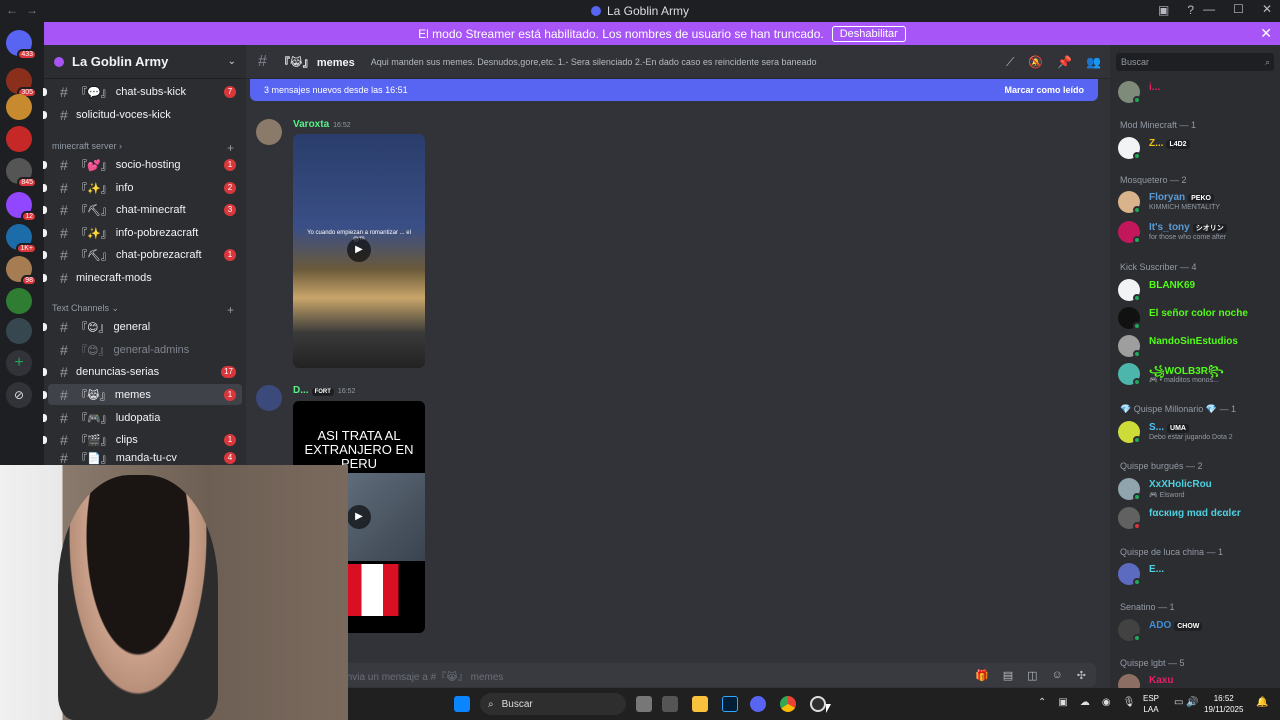  What do you see at coordinates (1062, 702) in the screenshot?
I see `tray-app-icon: ▣` at bounding box center [1062, 702].